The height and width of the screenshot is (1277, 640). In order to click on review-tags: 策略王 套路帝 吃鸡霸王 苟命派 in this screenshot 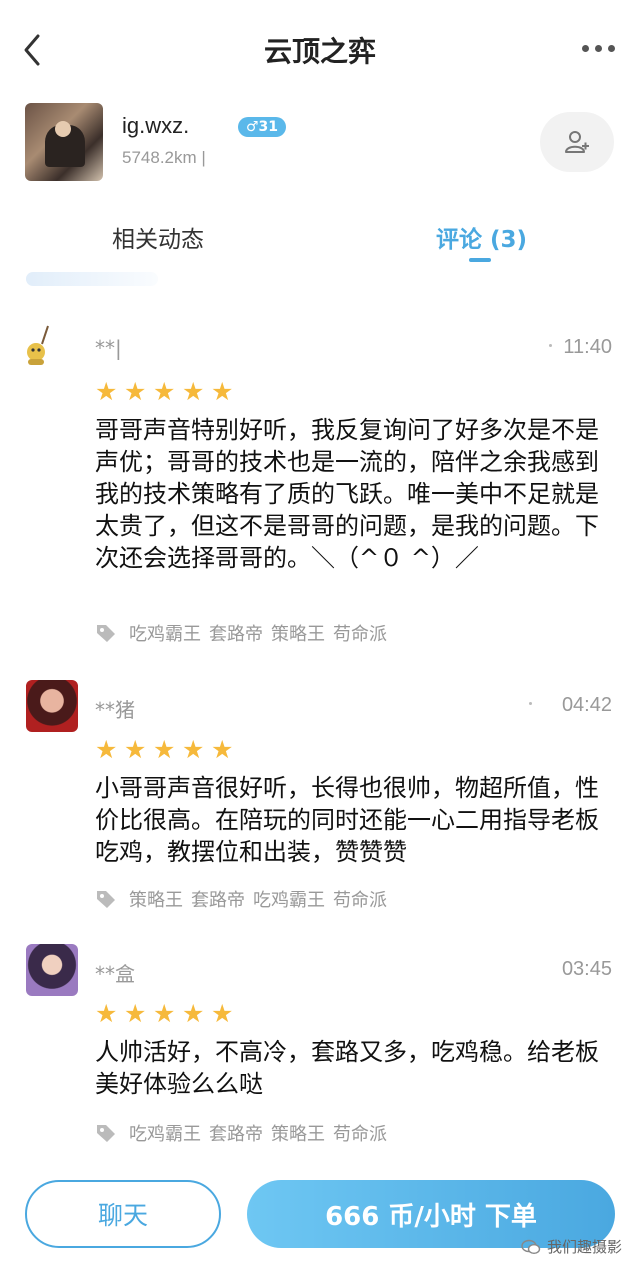, I will do `click(241, 899)`.